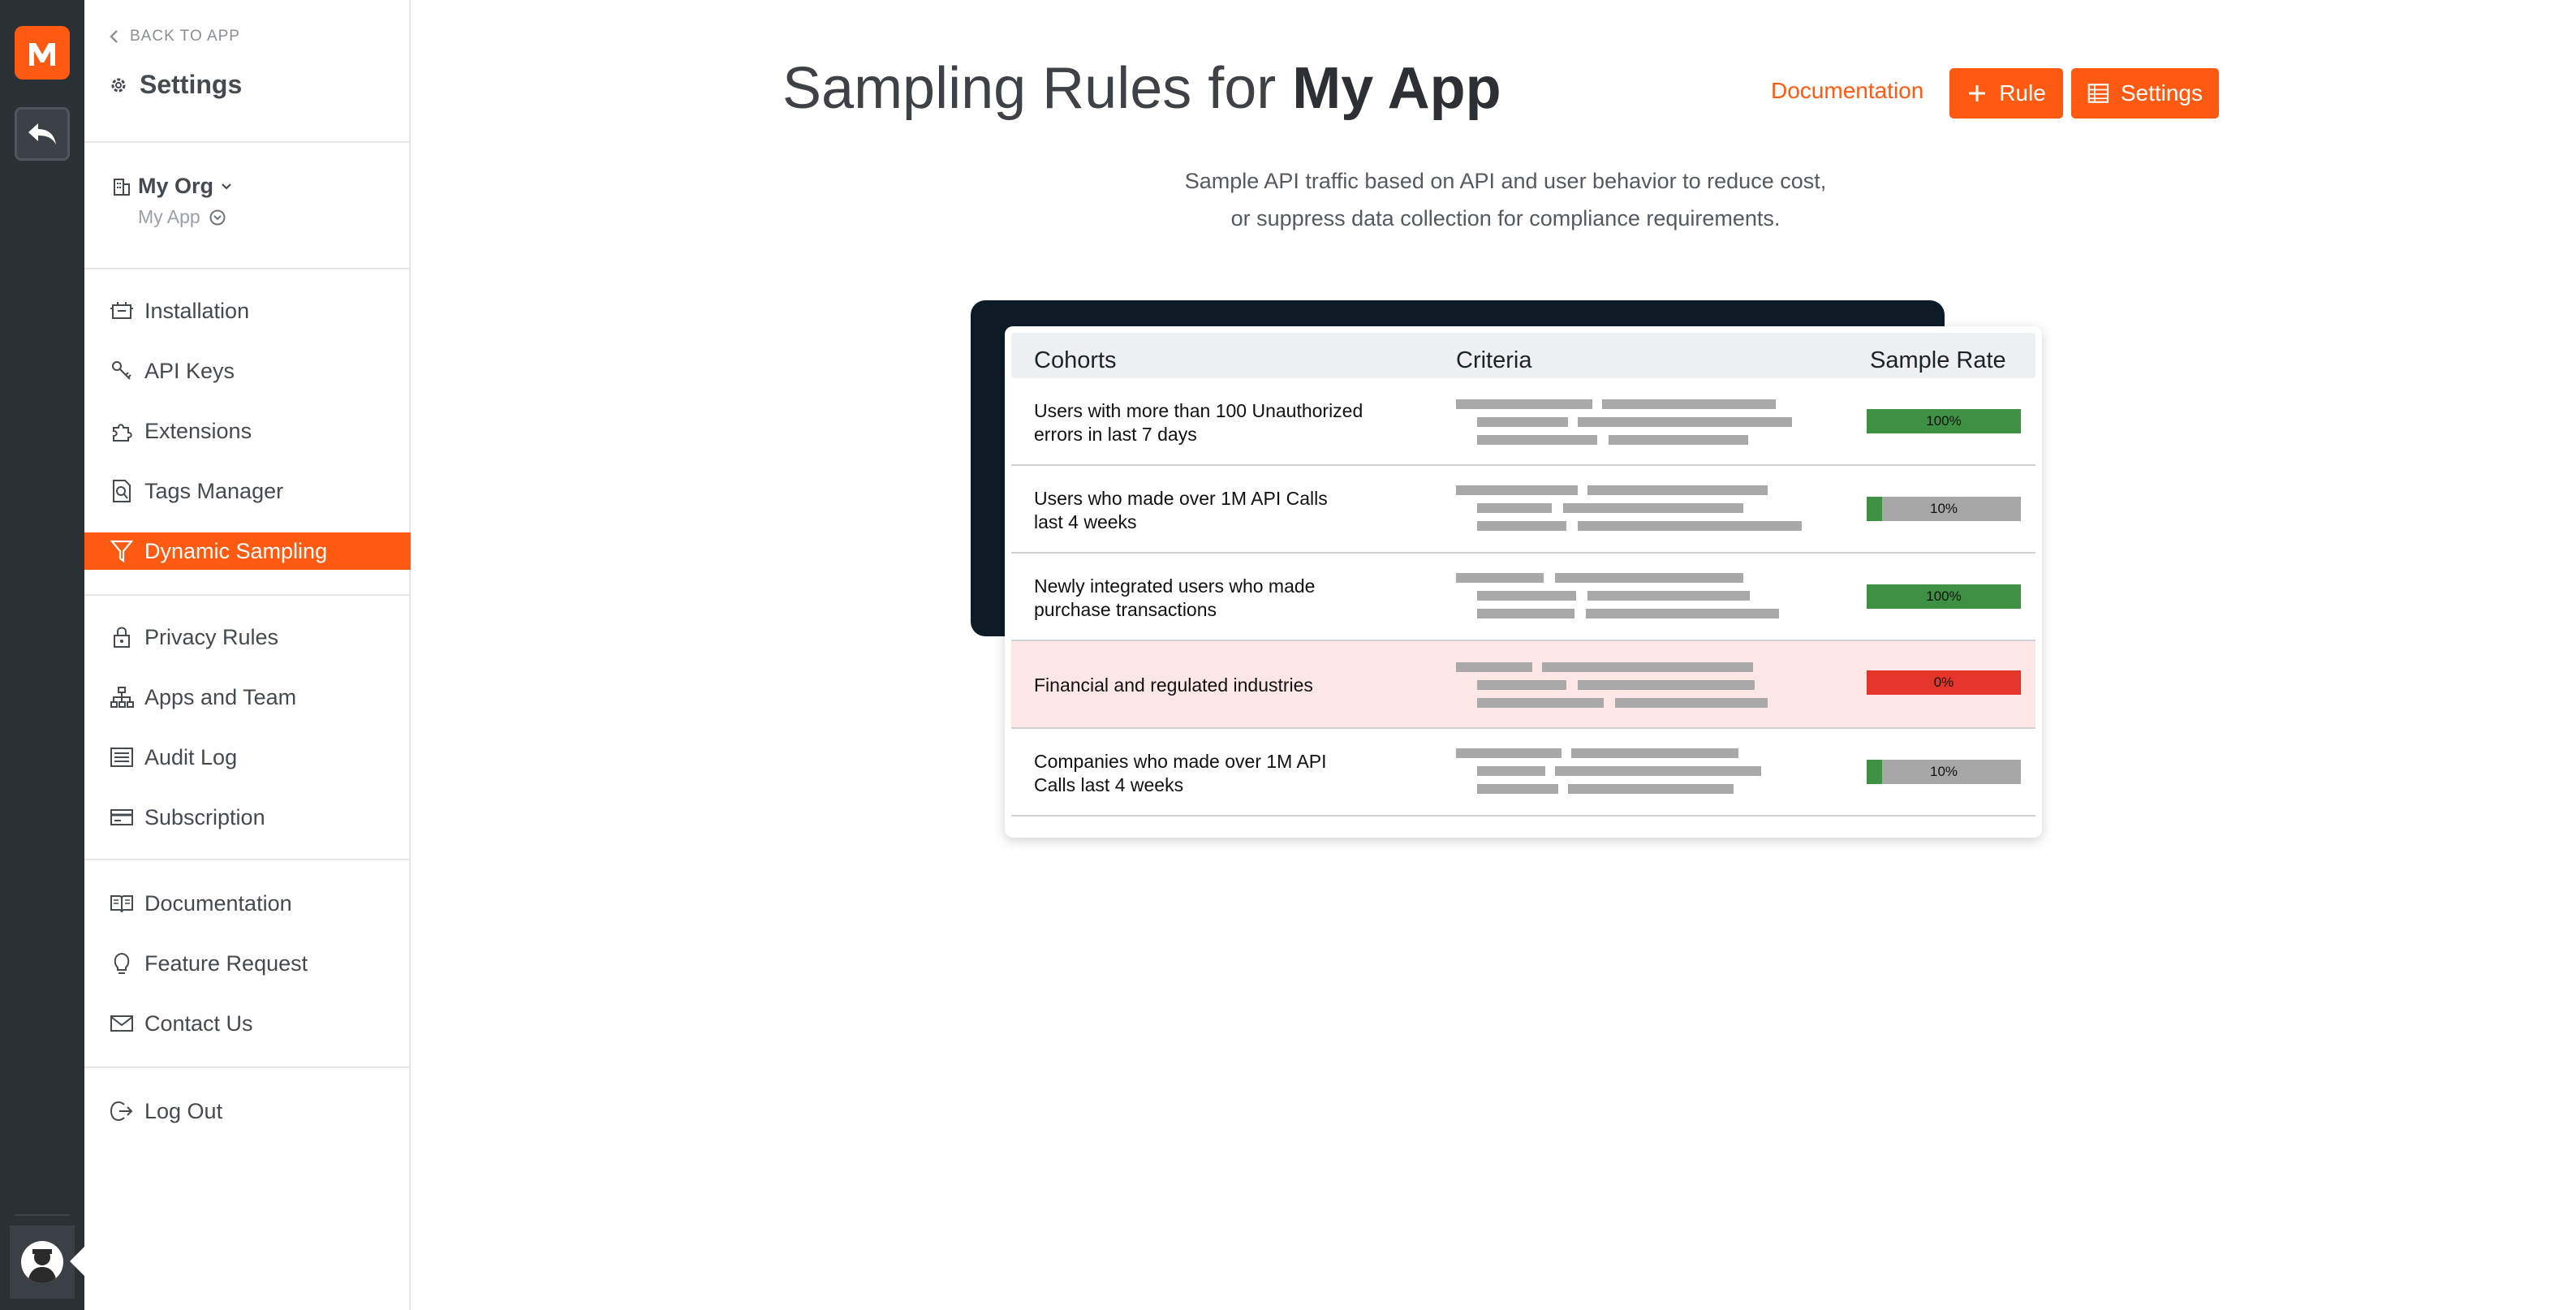 This screenshot has height=1310, width=2576. Describe the element at coordinates (248, 637) in the screenshot. I see `sidebar-item-privacy-rules: Privacy Rules` at that location.